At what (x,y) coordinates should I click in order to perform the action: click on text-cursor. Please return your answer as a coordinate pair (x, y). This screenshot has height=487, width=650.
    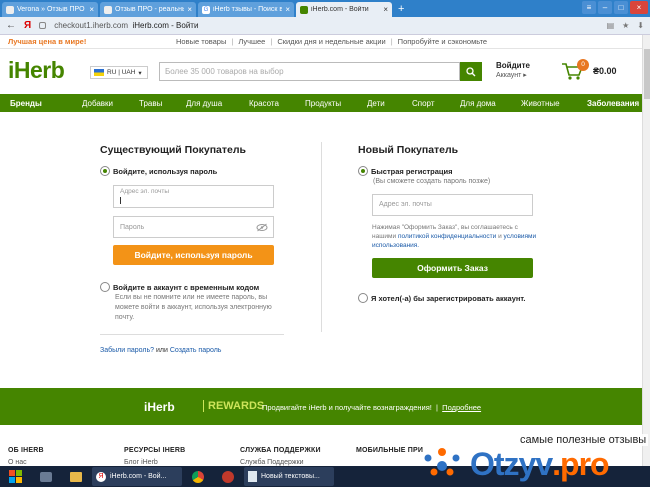
    Looking at the image, I should click on (120, 200).